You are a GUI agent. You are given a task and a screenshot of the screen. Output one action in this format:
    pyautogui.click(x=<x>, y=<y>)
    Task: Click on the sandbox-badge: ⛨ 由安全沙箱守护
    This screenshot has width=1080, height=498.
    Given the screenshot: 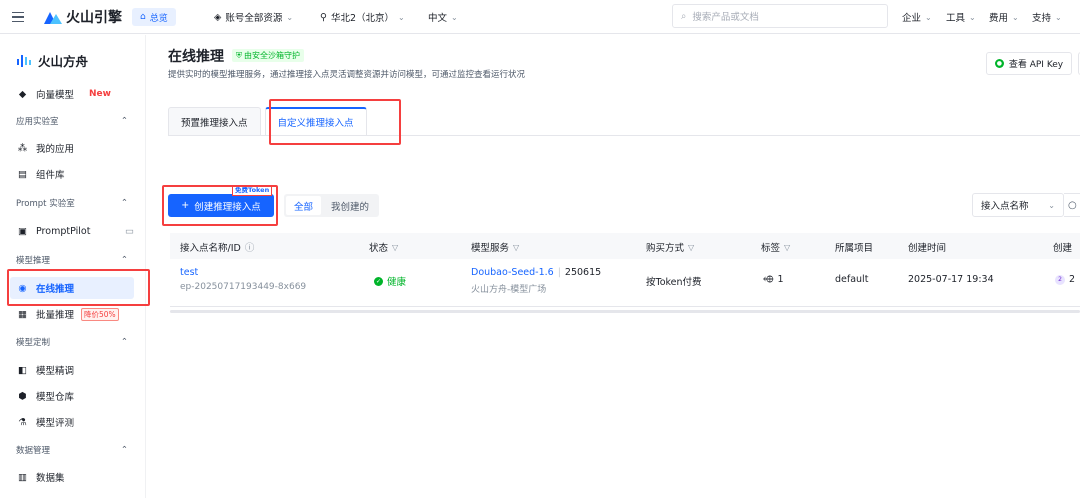 What is the action you would take?
    pyautogui.click(x=268, y=55)
    